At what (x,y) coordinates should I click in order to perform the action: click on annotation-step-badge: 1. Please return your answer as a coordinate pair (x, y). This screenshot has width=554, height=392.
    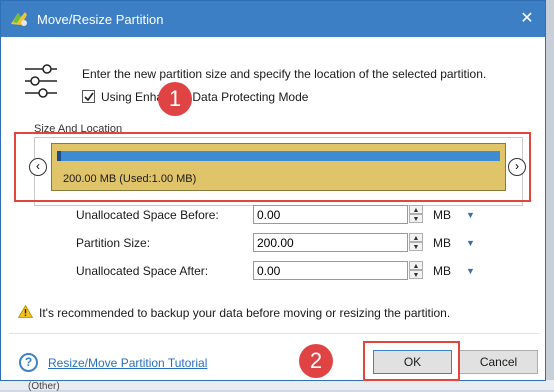
    Looking at the image, I should click on (175, 99).